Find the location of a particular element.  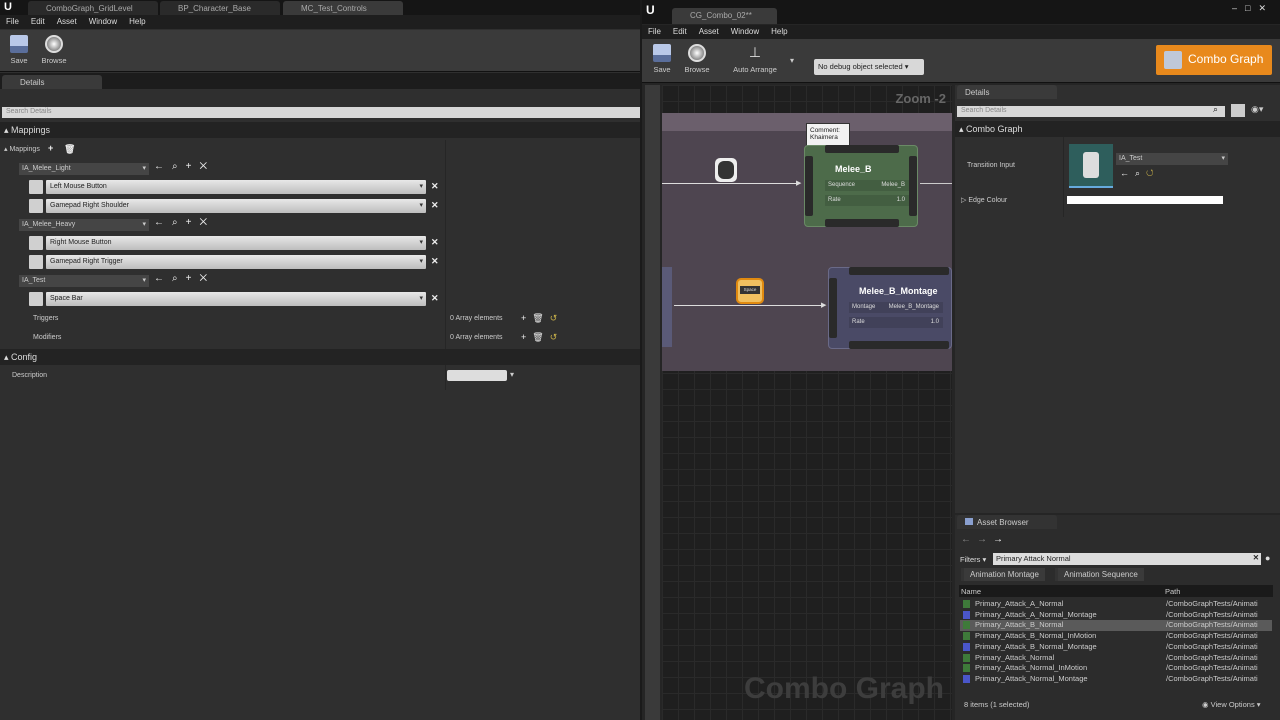

delete-all-icon: 🗑 is located at coordinates (69, 149).